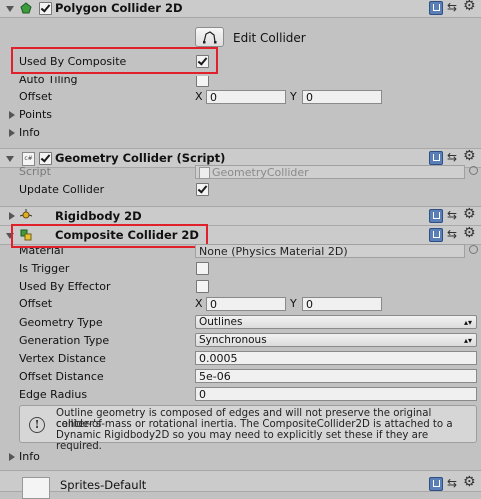 The height and width of the screenshot is (499, 481). What do you see at coordinates (336, 394) in the screenshot?
I see `edge-radius-input: 0` at bounding box center [336, 394].